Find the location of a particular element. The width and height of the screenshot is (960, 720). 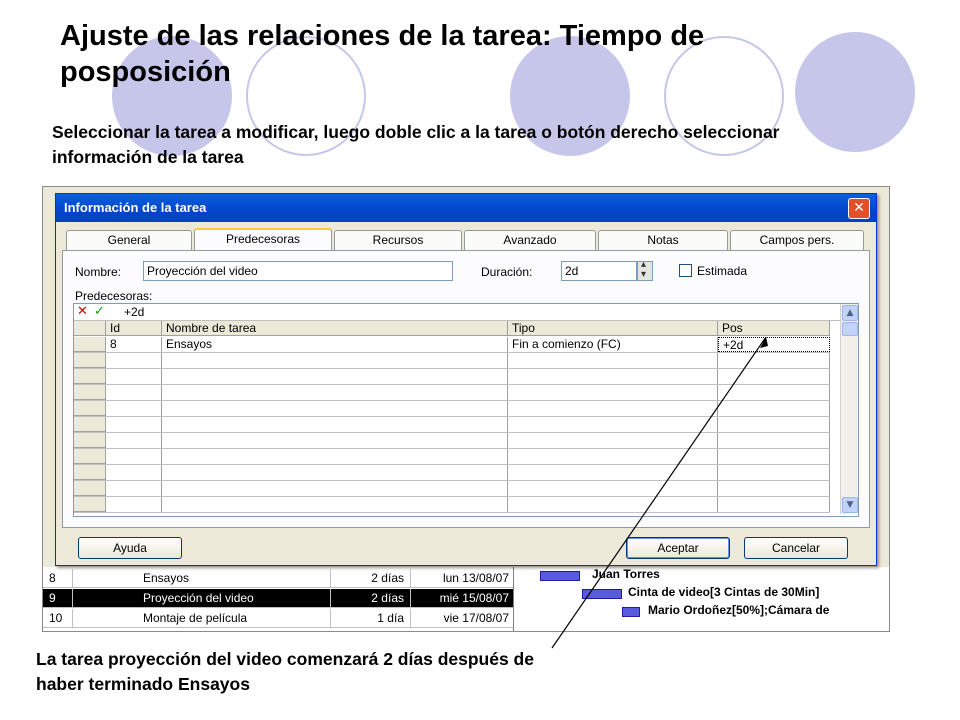

tab-general: General is located at coordinates (129, 240).